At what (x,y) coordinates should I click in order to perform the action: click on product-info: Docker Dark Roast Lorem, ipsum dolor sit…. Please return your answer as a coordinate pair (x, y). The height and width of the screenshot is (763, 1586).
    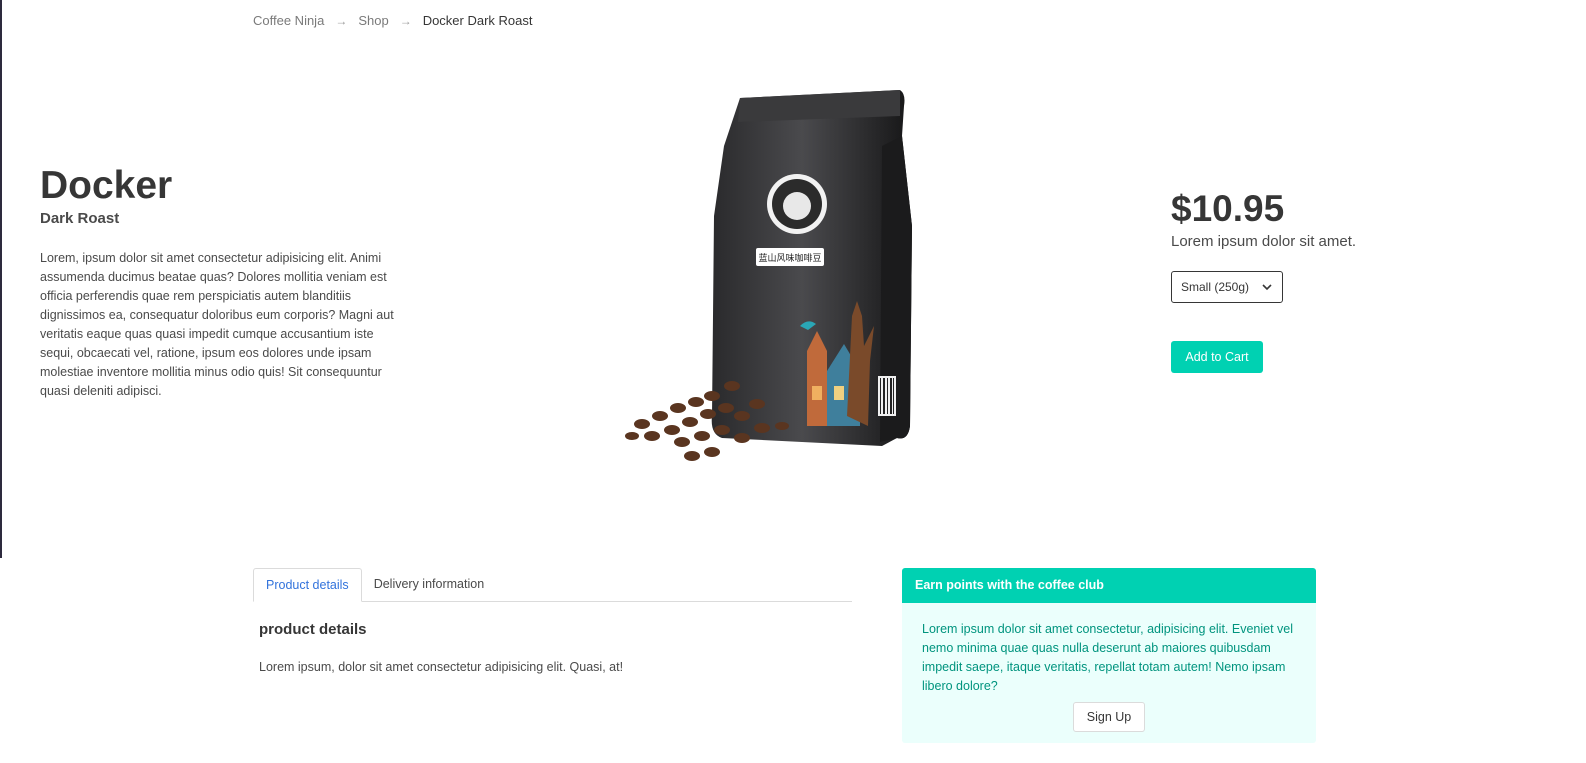
    Looking at the image, I should click on (225, 282).